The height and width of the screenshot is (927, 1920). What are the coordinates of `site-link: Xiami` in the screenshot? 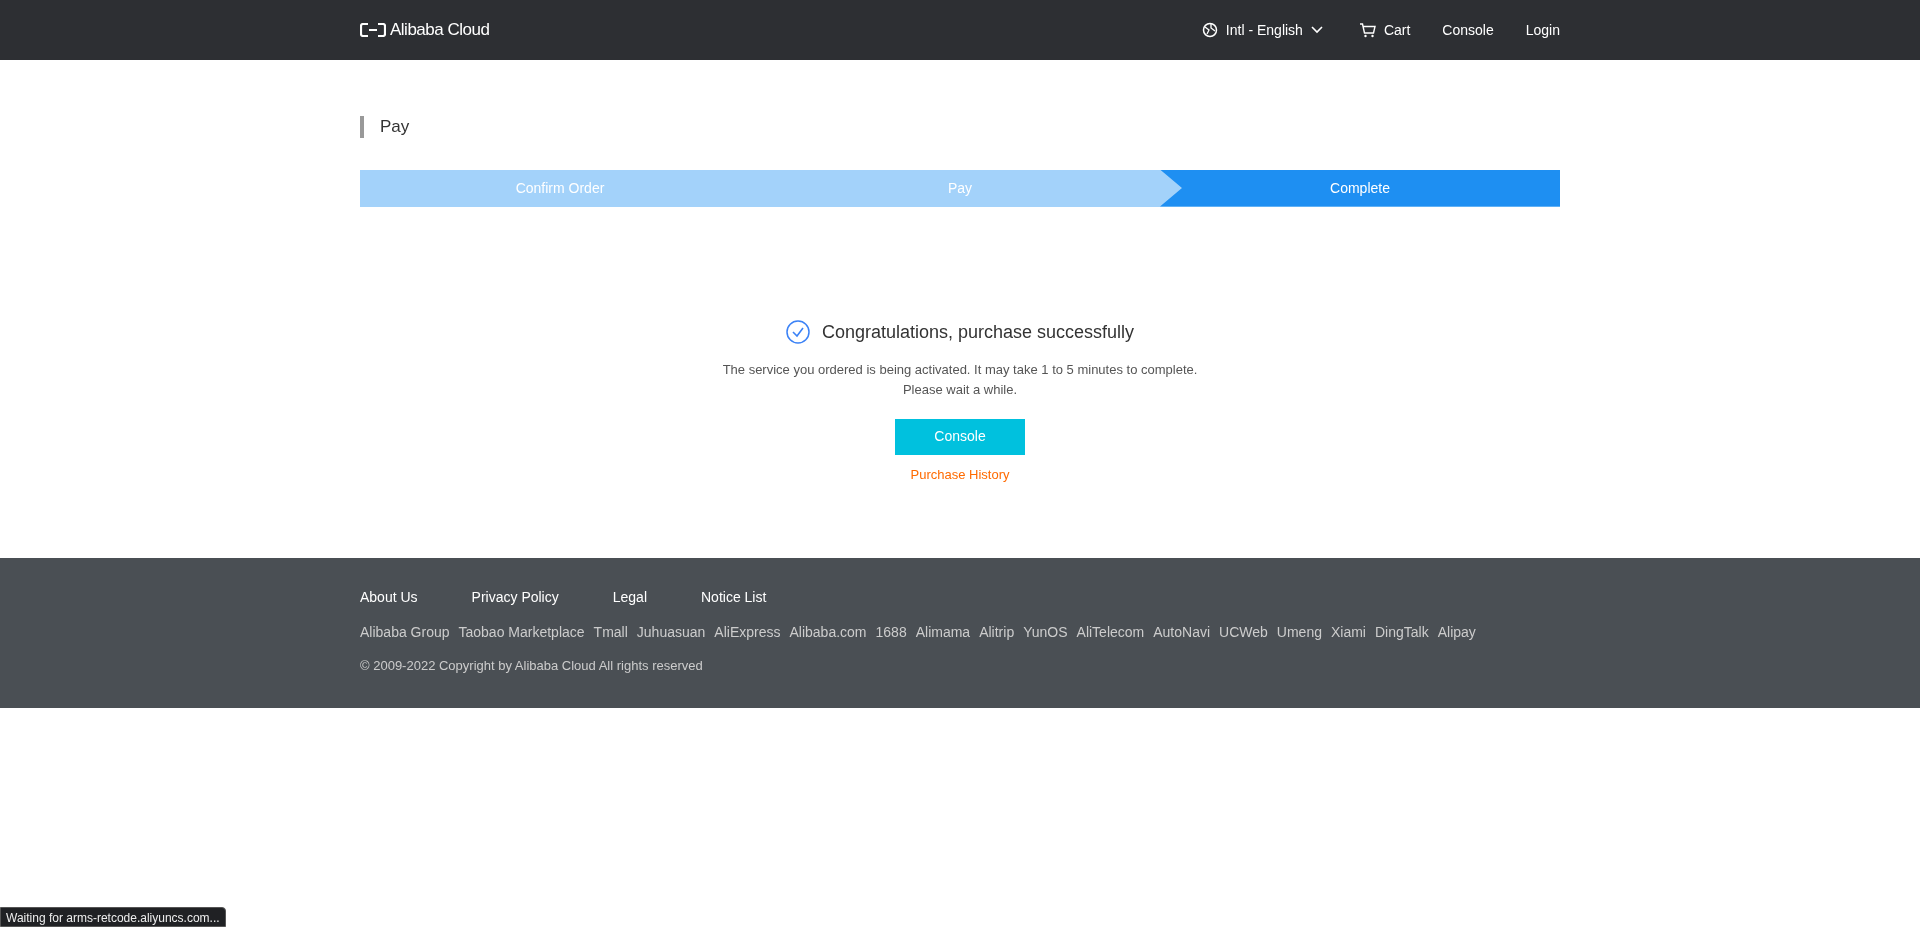 It's located at (1348, 632).